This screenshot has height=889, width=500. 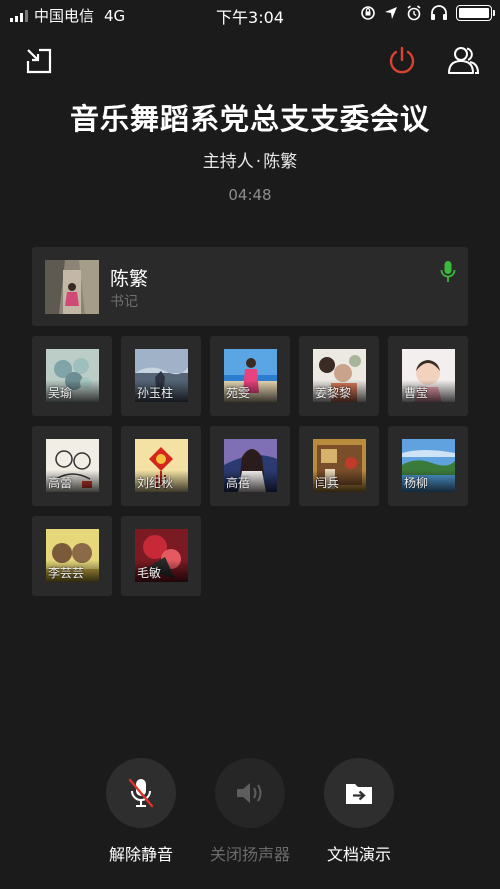 I want to click on participant-name: 刘纪秋, so click(x=155, y=483).